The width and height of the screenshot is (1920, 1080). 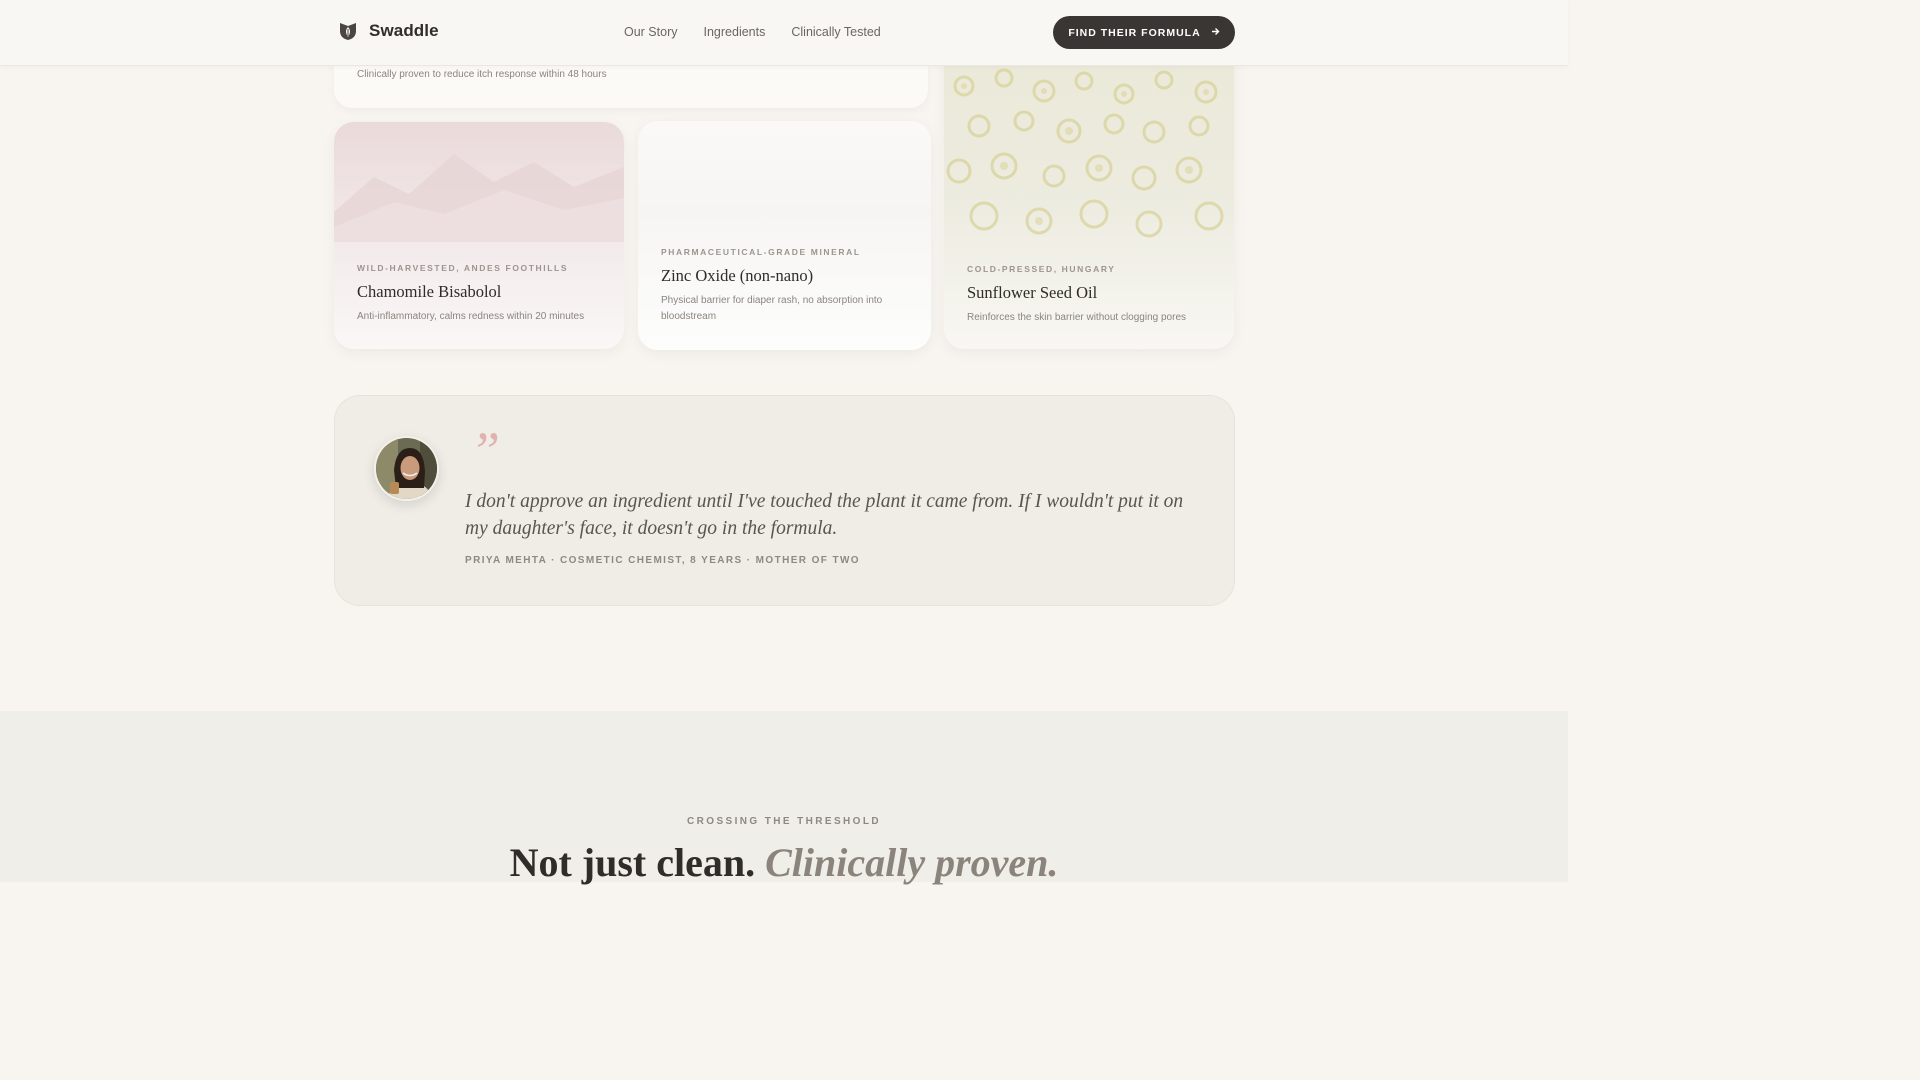 I want to click on quote-mark: ”, so click(x=485, y=451).